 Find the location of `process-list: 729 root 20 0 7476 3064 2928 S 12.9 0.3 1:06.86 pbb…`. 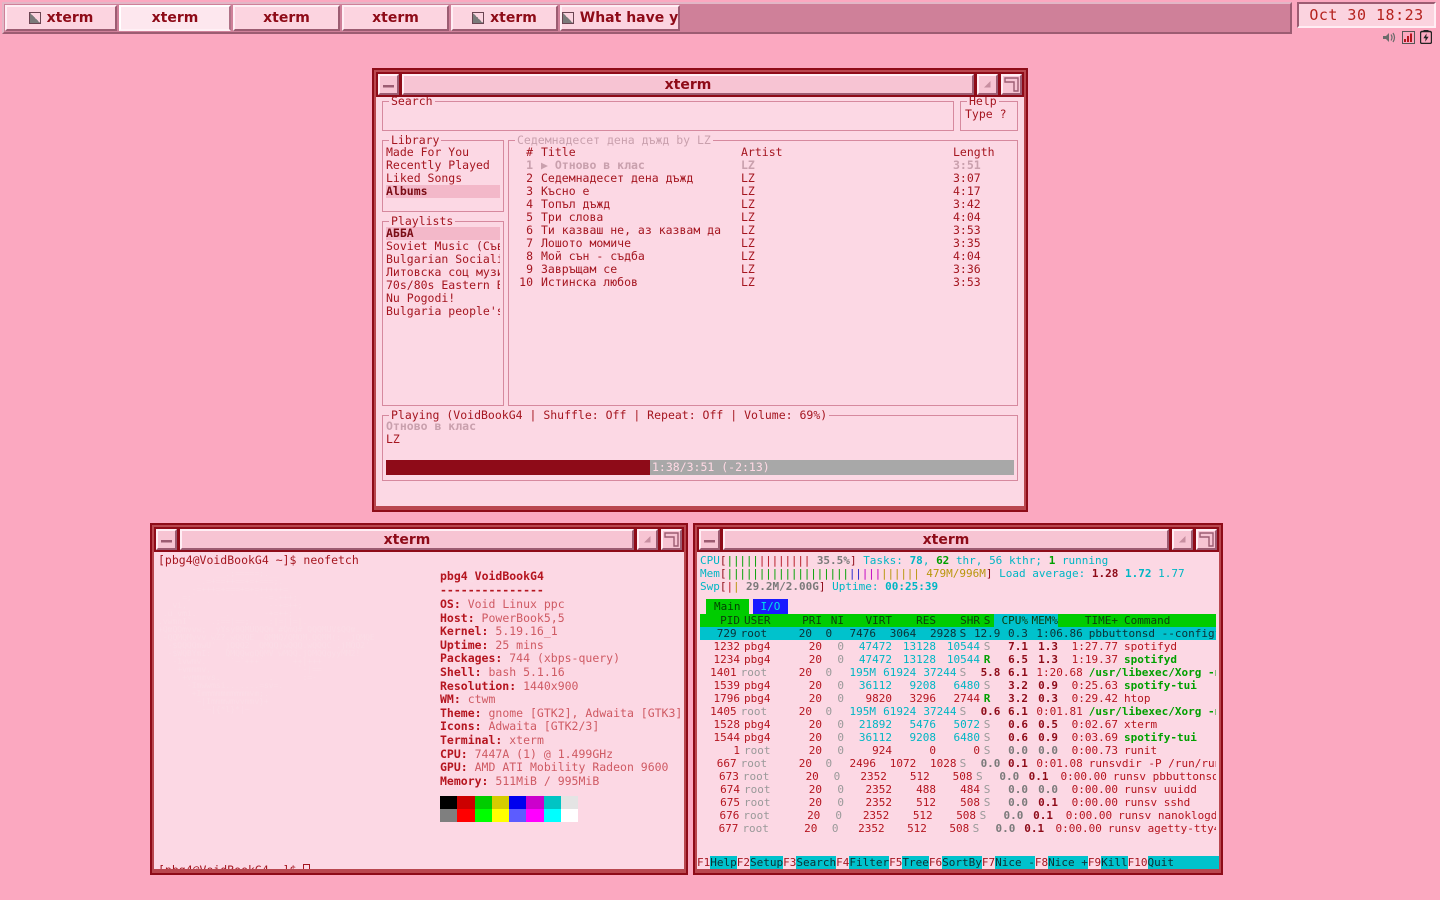

process-list: 729 root 20 0 7476 3064 2928 S 12.9 0.3 1:06.86 pbb… is located at coordinates (958, 731).